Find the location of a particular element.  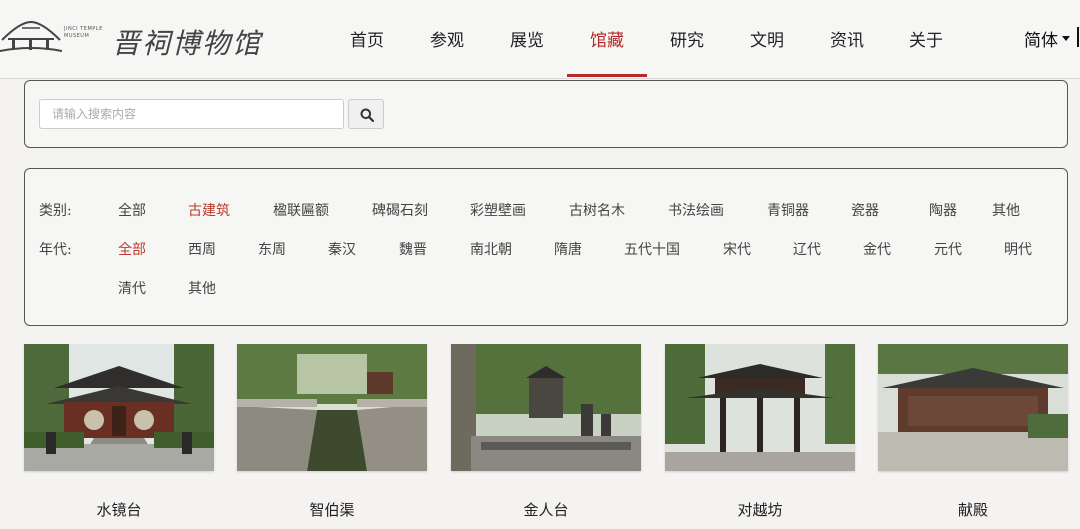

category-option: 古建筑 is located at coordinates (209, 210).